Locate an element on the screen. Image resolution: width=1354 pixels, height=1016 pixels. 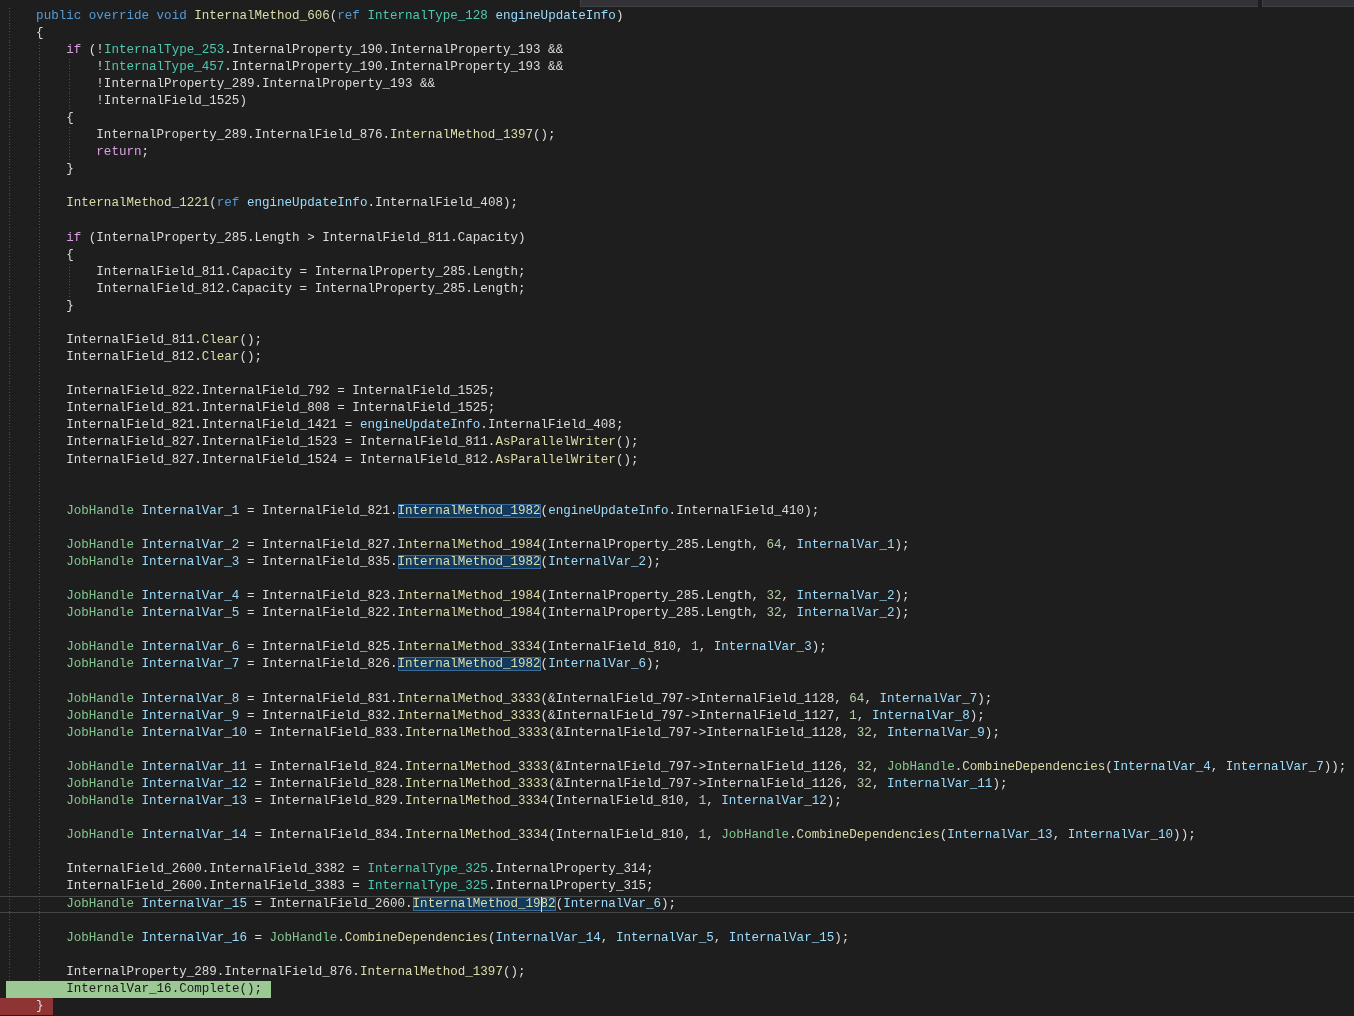
code-line: InternalField_827.InternalField_1524 = InternalField_812.AsParallelWriter(); is located at coordinates (352, 460).